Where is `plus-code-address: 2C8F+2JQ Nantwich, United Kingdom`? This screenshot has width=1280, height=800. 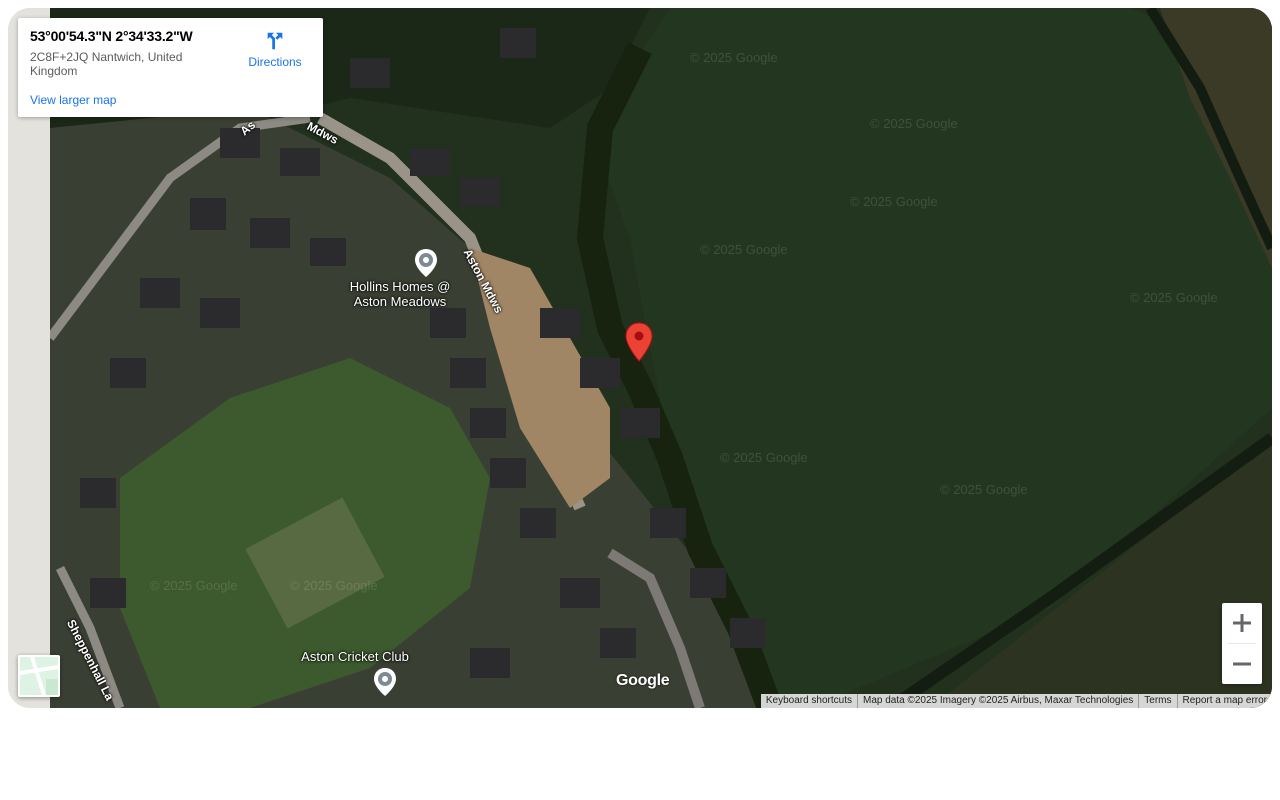 plus-code-address: 2C8F+2JQ Nantwich, United Kingdom is located at coordinates (106, 64).